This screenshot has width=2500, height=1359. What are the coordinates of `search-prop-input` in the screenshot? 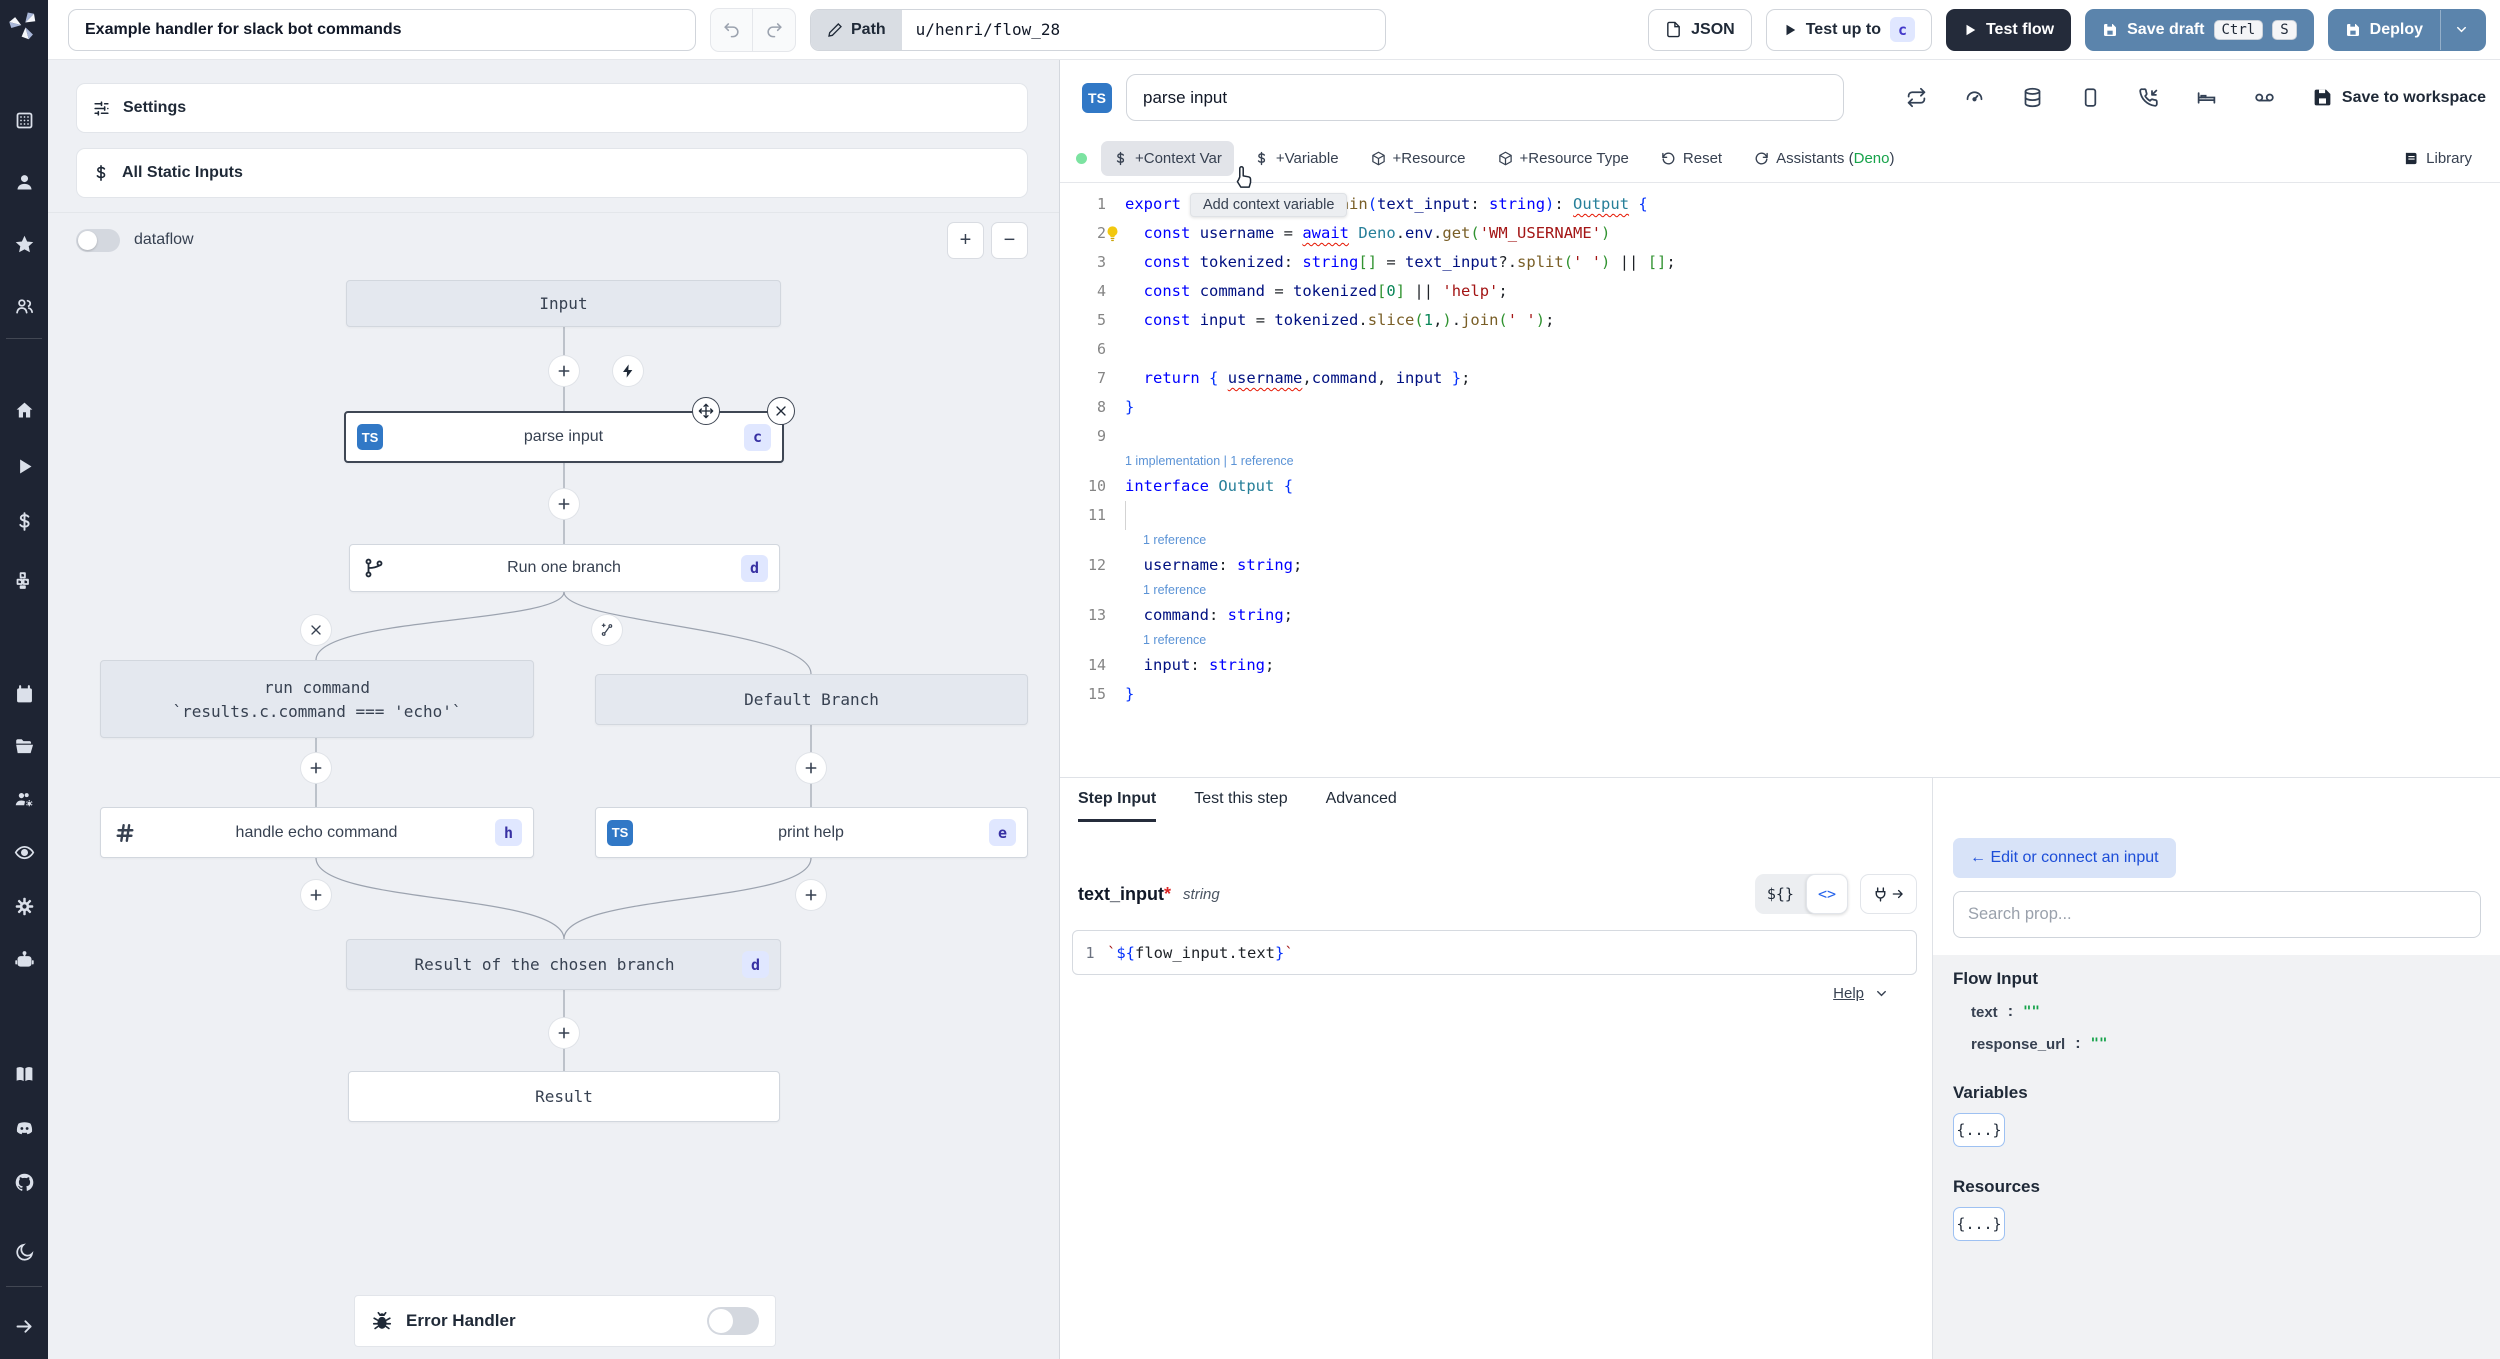 It's located at (2217, 914).